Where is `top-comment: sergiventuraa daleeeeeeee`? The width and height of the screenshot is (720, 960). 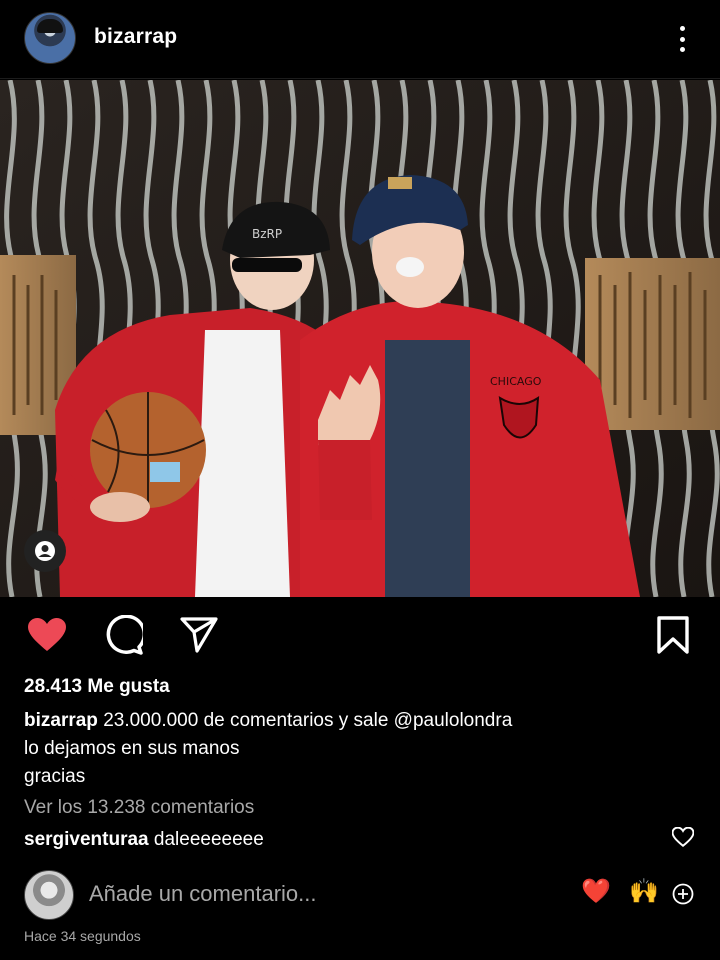
top-comment: sergiventuraa daleeeeeeee is located at coordinates (144, 840).